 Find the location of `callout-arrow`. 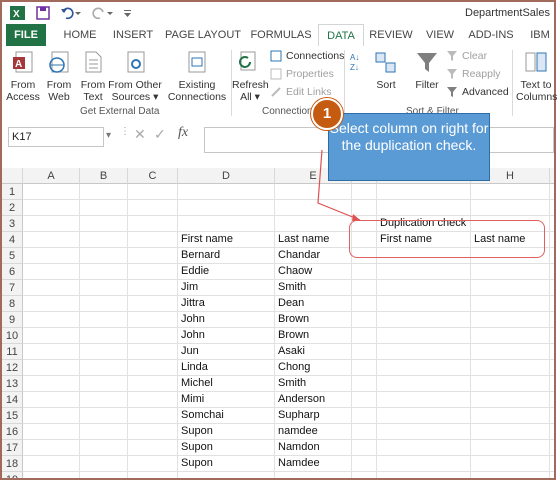

callout-arrow is located at coordinates (339, 185).